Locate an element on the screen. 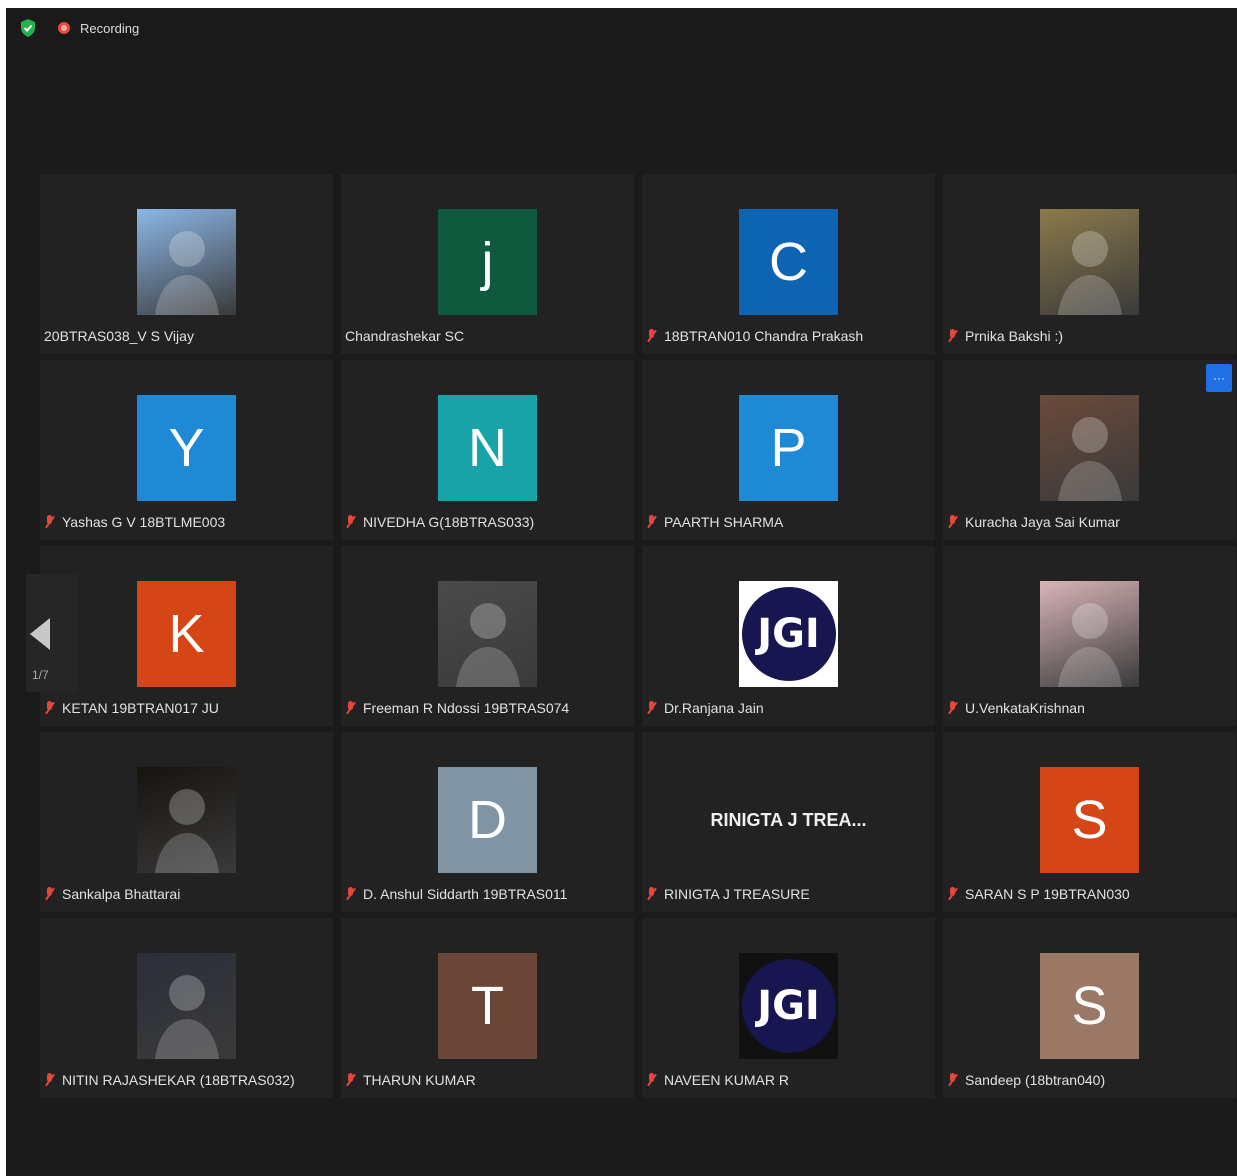 This screenshot has width=1237, height=1176. left-arrow-icon is located at coordinates (40, 634).